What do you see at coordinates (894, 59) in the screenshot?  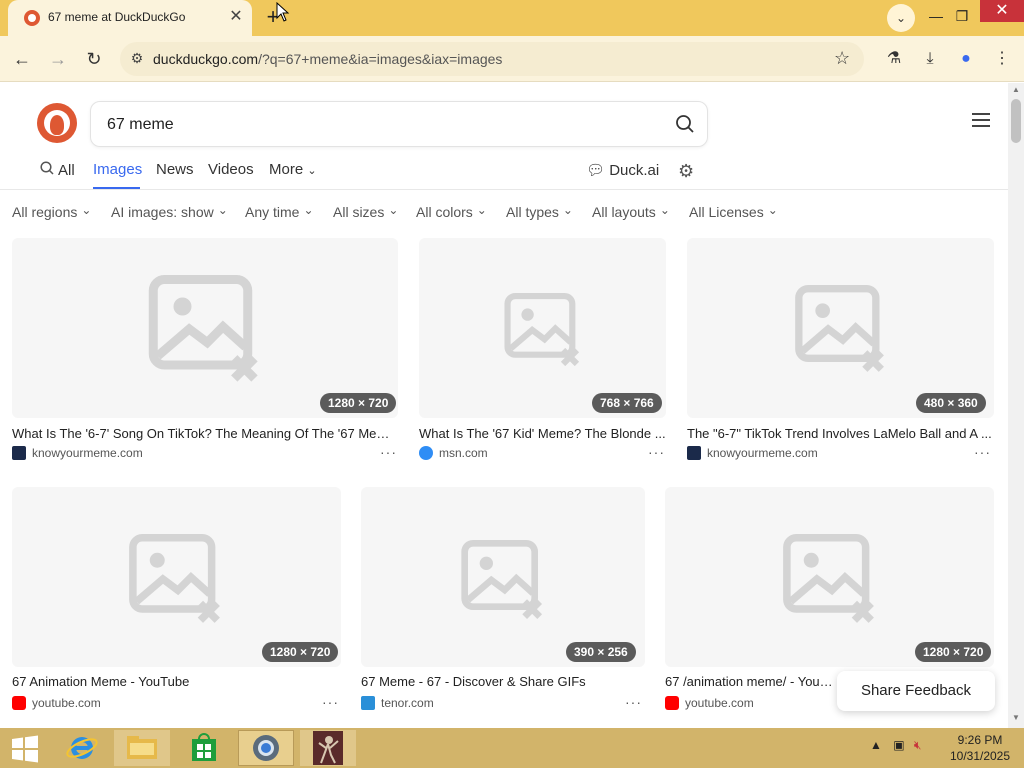 I see `labs-flask-icon: ⚗` at bounding box center [894, 59].